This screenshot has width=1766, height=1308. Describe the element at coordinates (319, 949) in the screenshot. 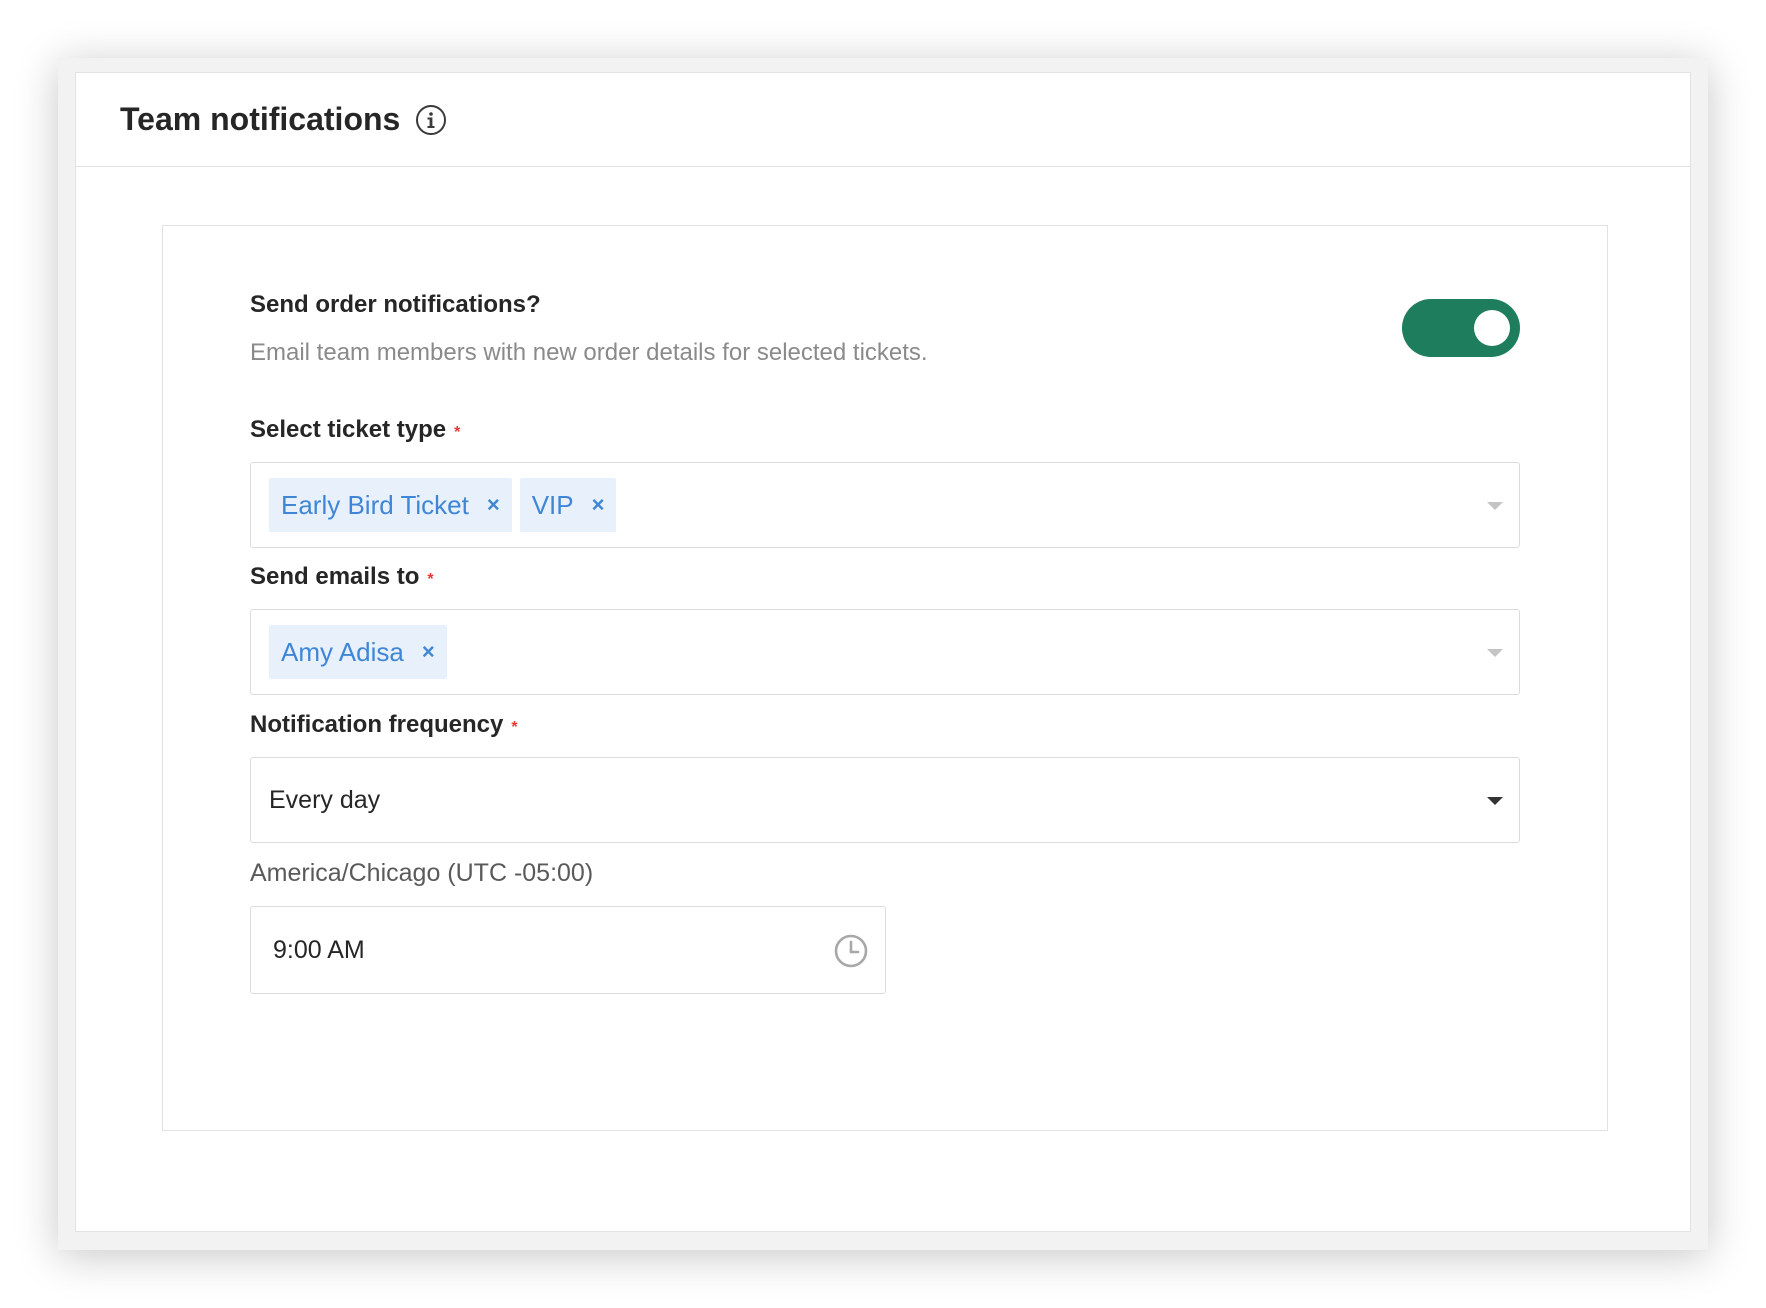

I see `time-value: 9:00 AM` at that location.